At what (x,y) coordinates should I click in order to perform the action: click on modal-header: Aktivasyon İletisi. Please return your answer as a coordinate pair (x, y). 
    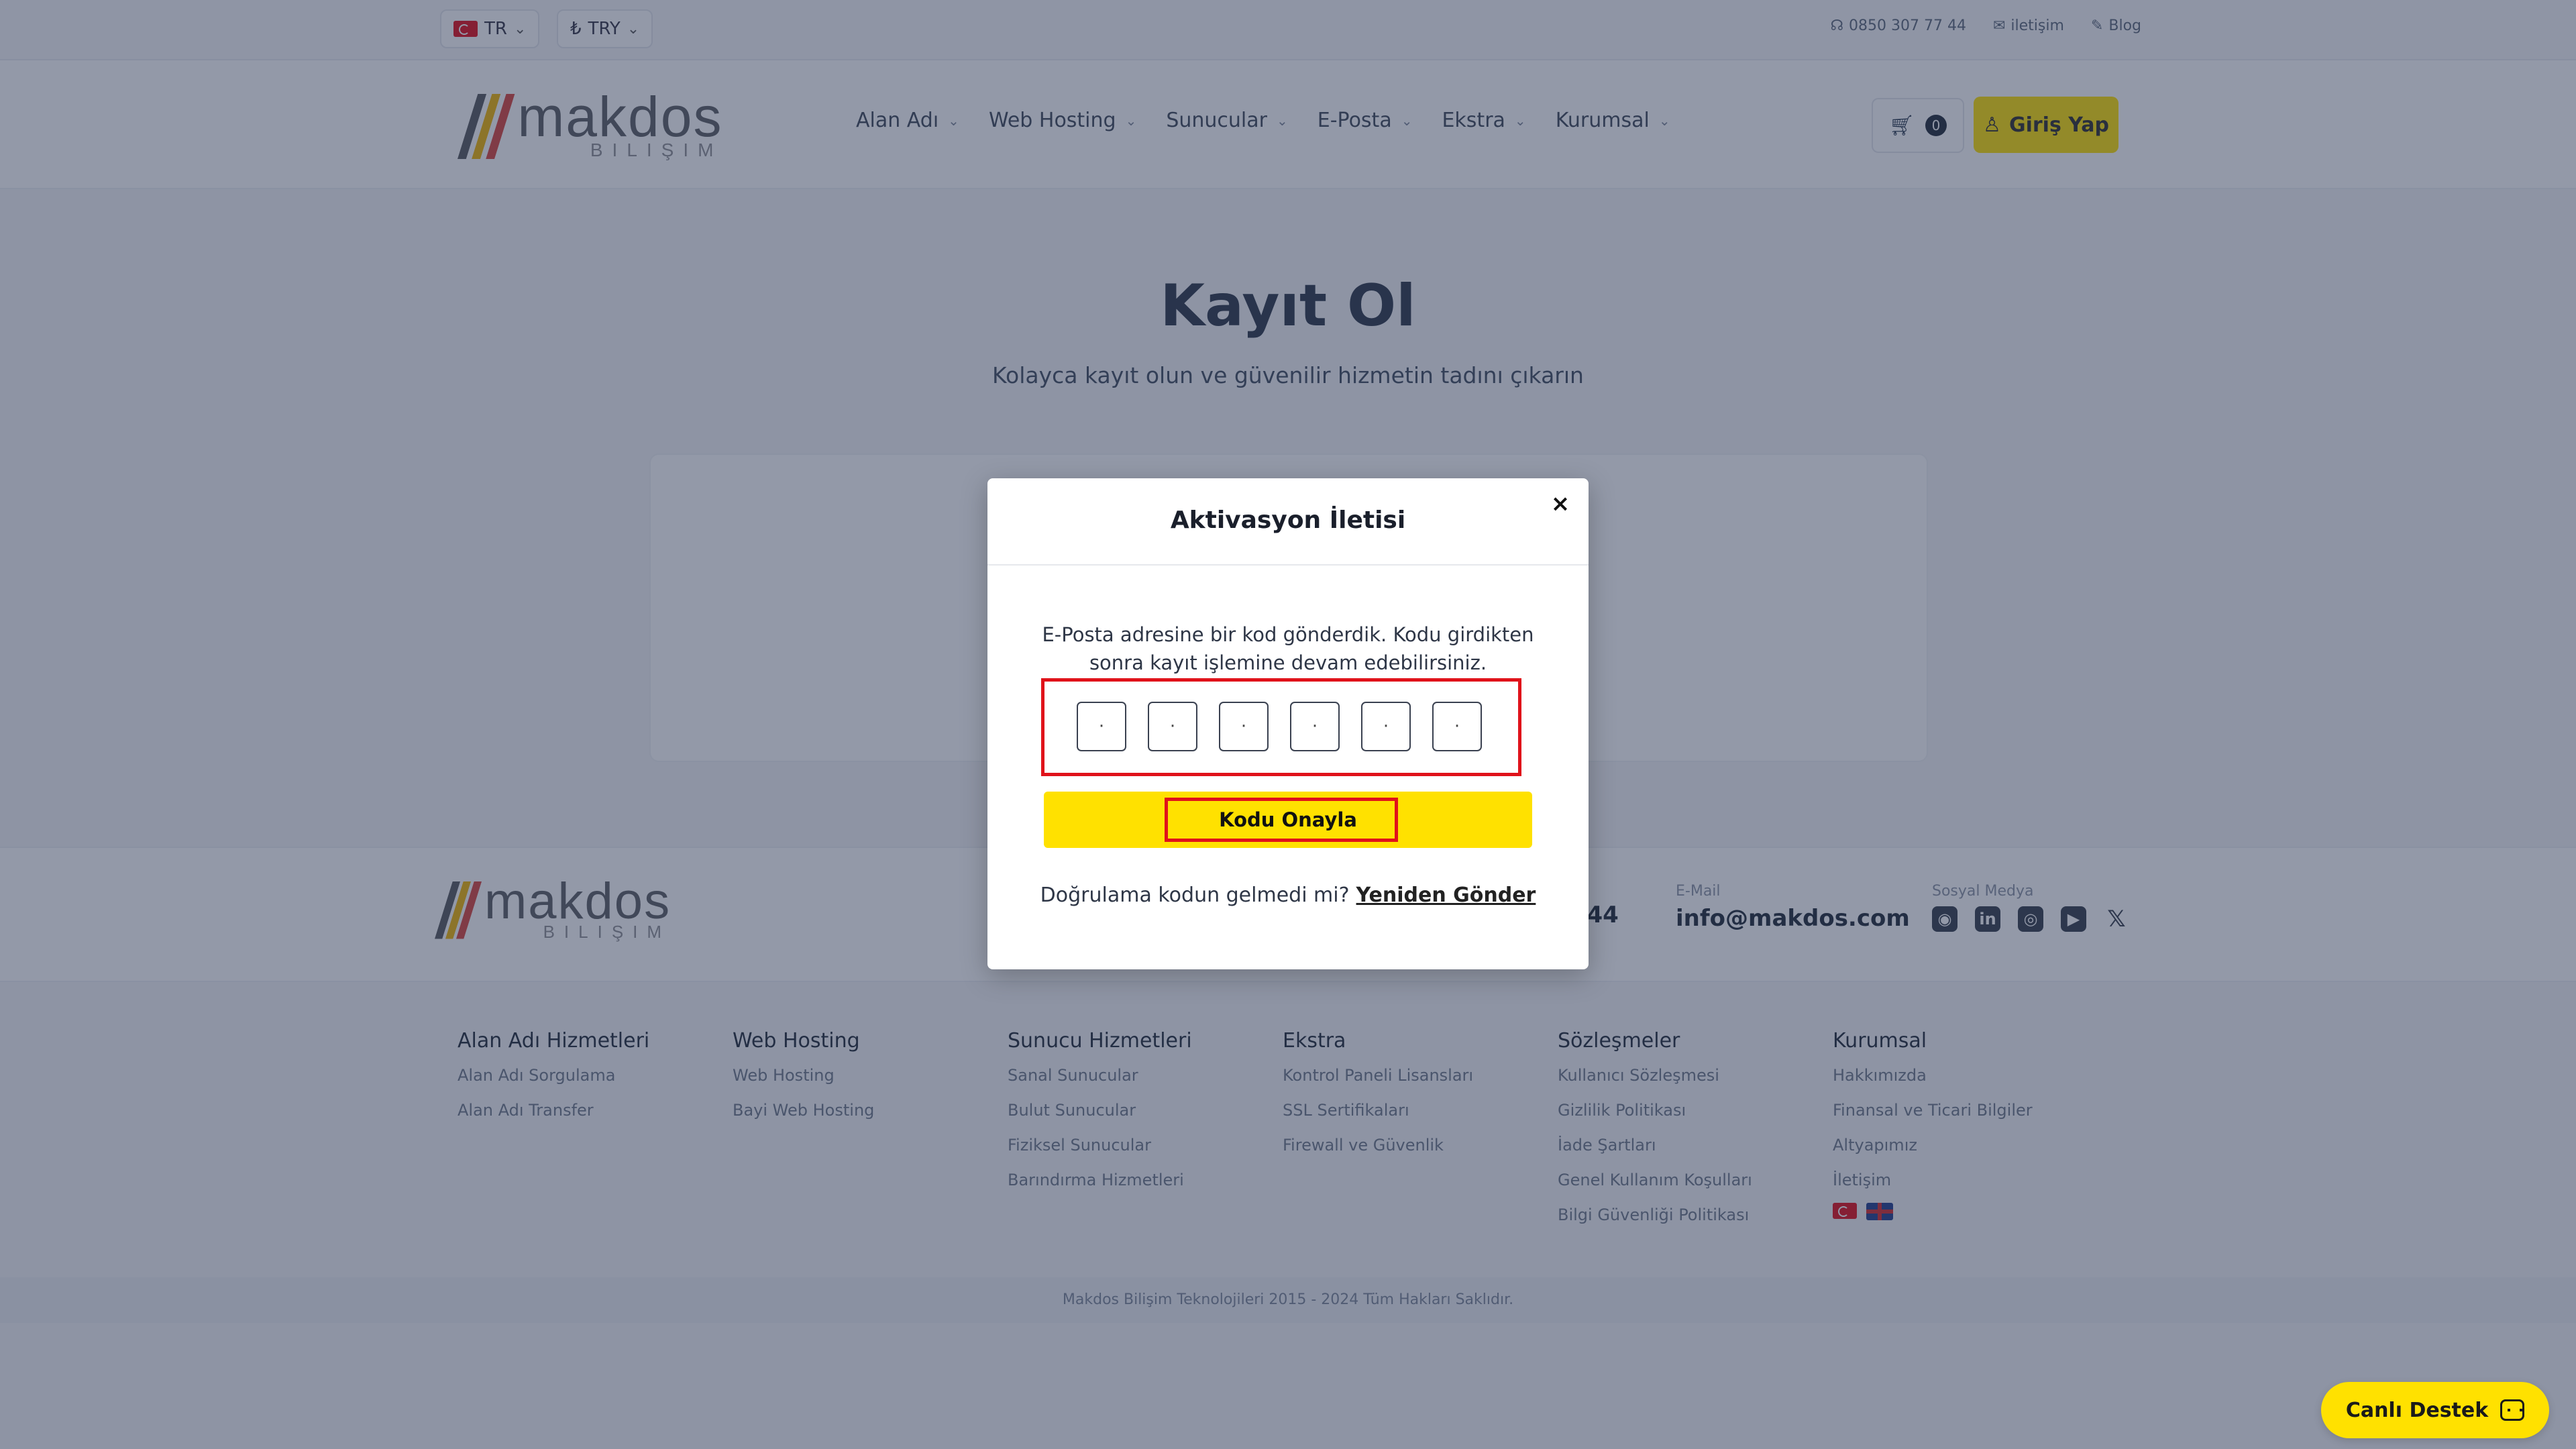
    Looking at the image, I should click on (1288, 522).